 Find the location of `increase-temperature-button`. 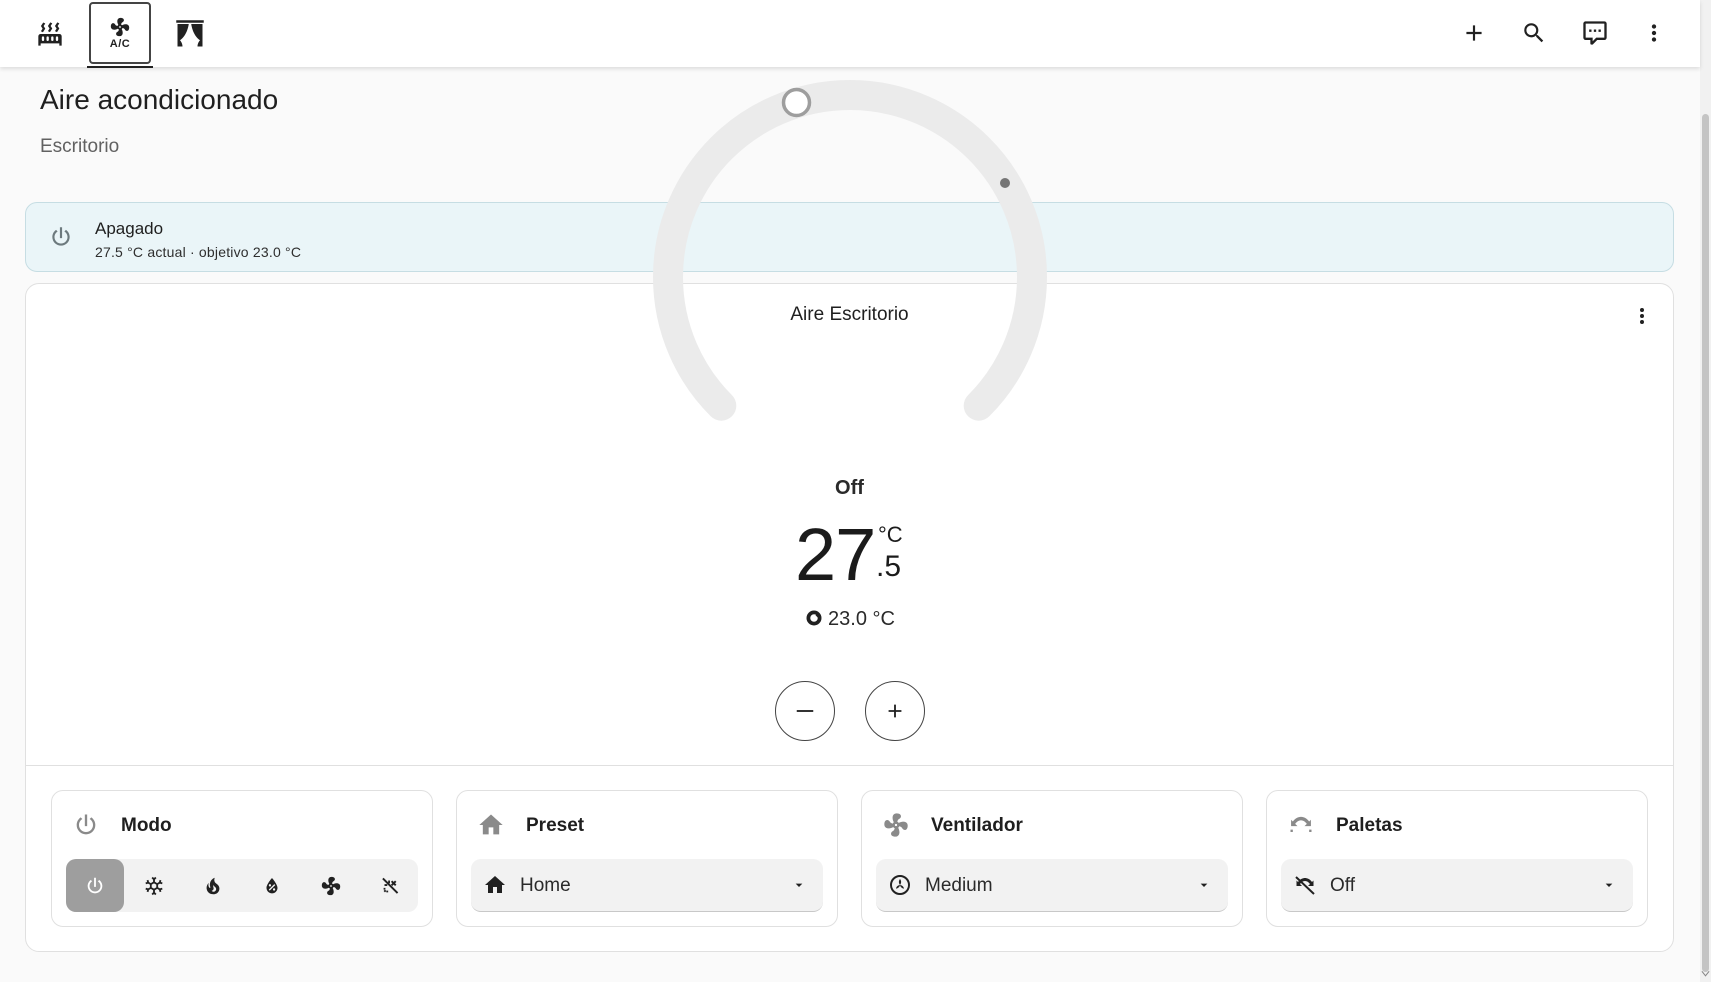

increase-temperature-button is located at coordinates (895, 711).